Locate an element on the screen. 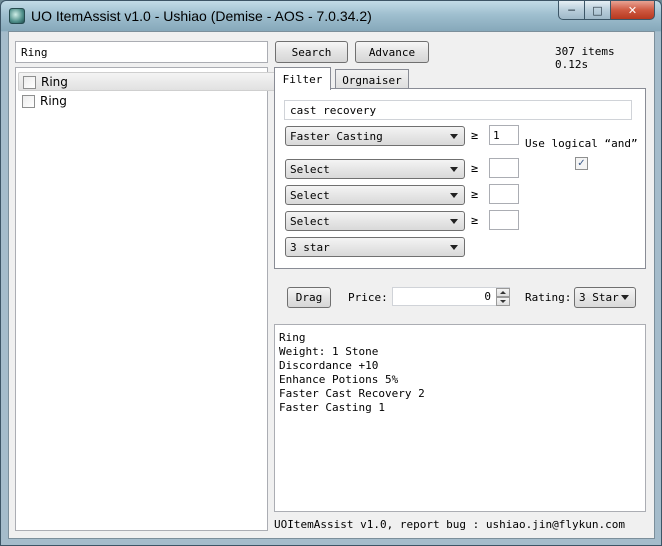 Image resolution: width=662 pixels, height=546 pixels. property-select: Faster Casting is located at coordinates (375, 136).